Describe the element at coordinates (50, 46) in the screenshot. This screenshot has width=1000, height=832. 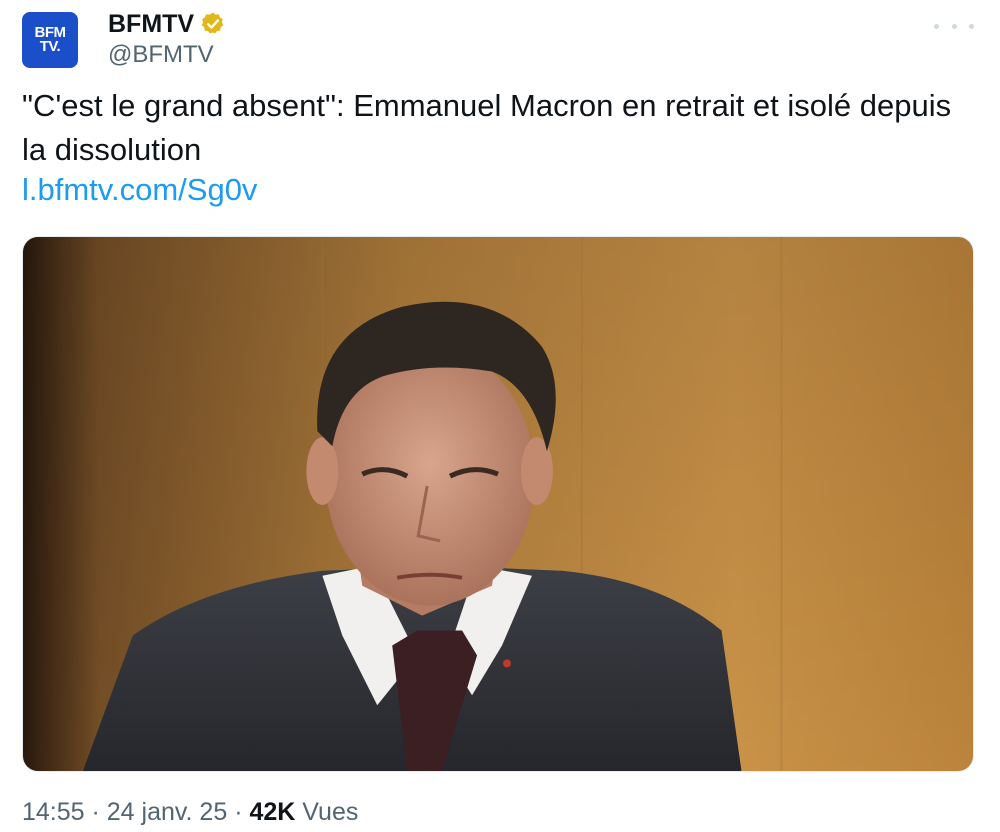
I see `avatar-text-line2: TV.` at that location.